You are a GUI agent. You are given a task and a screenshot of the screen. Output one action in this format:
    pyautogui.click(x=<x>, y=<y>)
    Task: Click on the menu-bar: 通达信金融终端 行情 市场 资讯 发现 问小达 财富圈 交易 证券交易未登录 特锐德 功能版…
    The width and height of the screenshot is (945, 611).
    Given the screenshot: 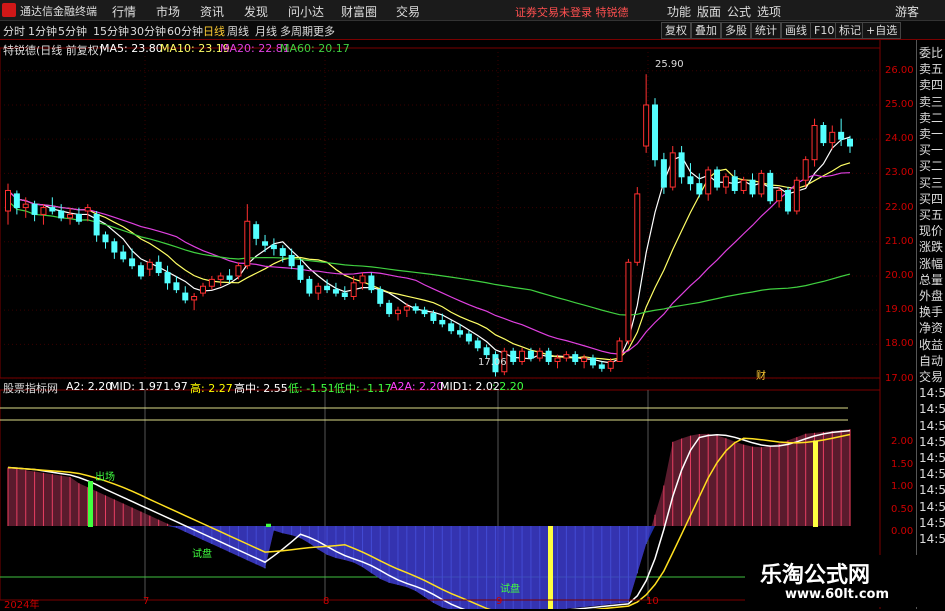 What is the action you would take?
    pyautogui.click(x=472, y=10)
    